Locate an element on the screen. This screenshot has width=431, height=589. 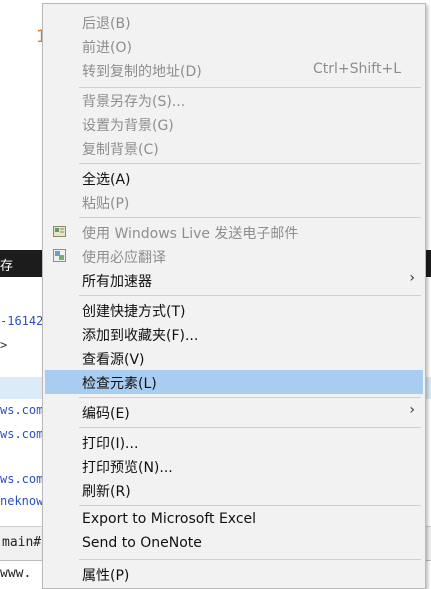
menu-item-export-excel: Export to Microsoft Excel is located at coordinates (234, 520).